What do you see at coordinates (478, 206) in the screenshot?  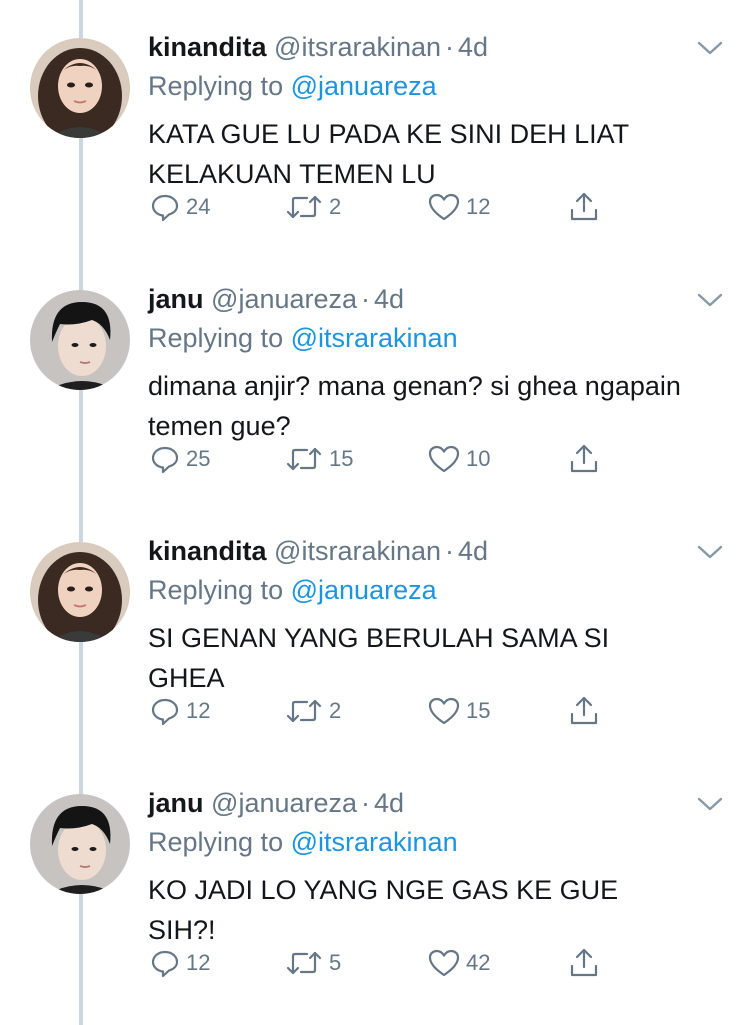 I see `like-count: 12` at bounding box center [478, 206].